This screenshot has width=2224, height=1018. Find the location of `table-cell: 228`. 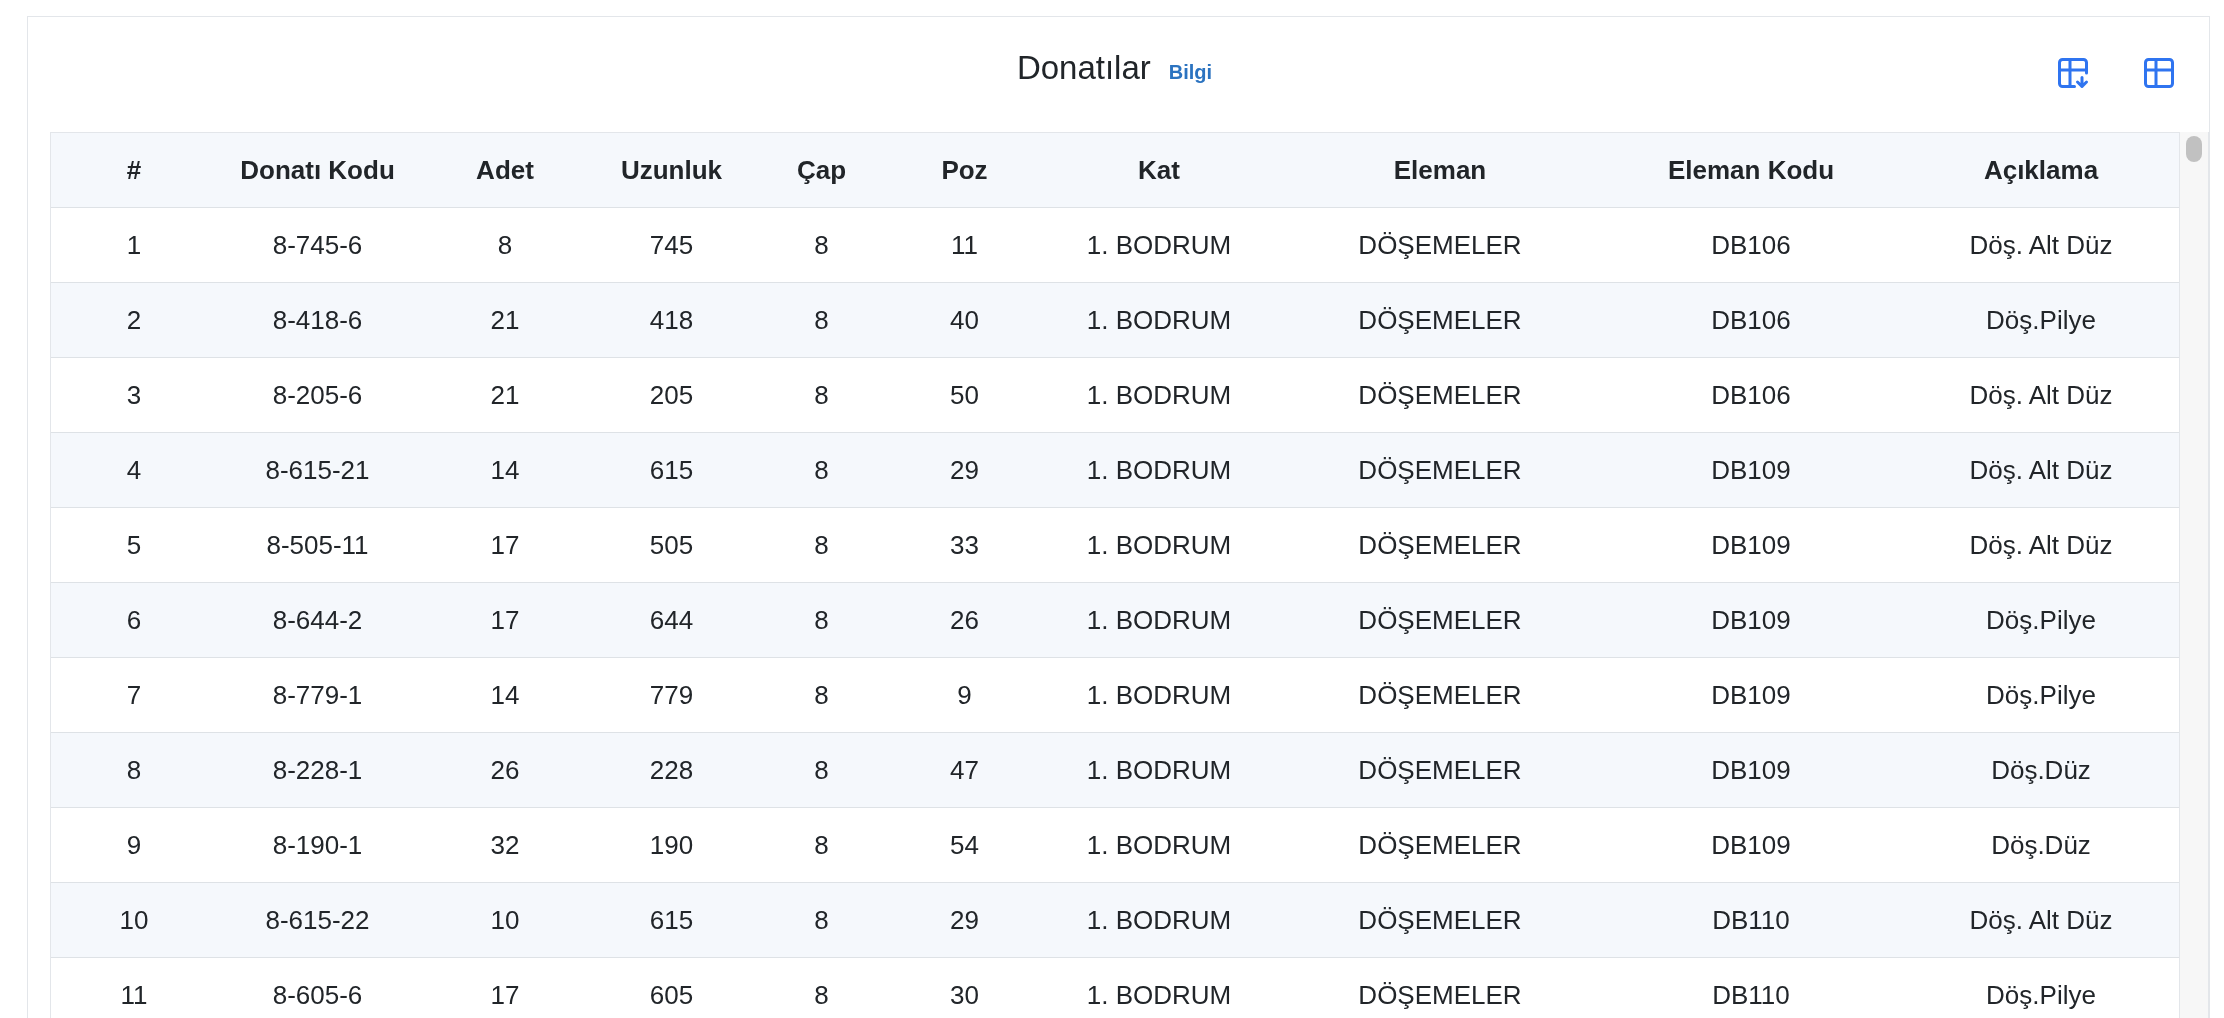

table-cell: 228 is located at coordinates (671, 770).